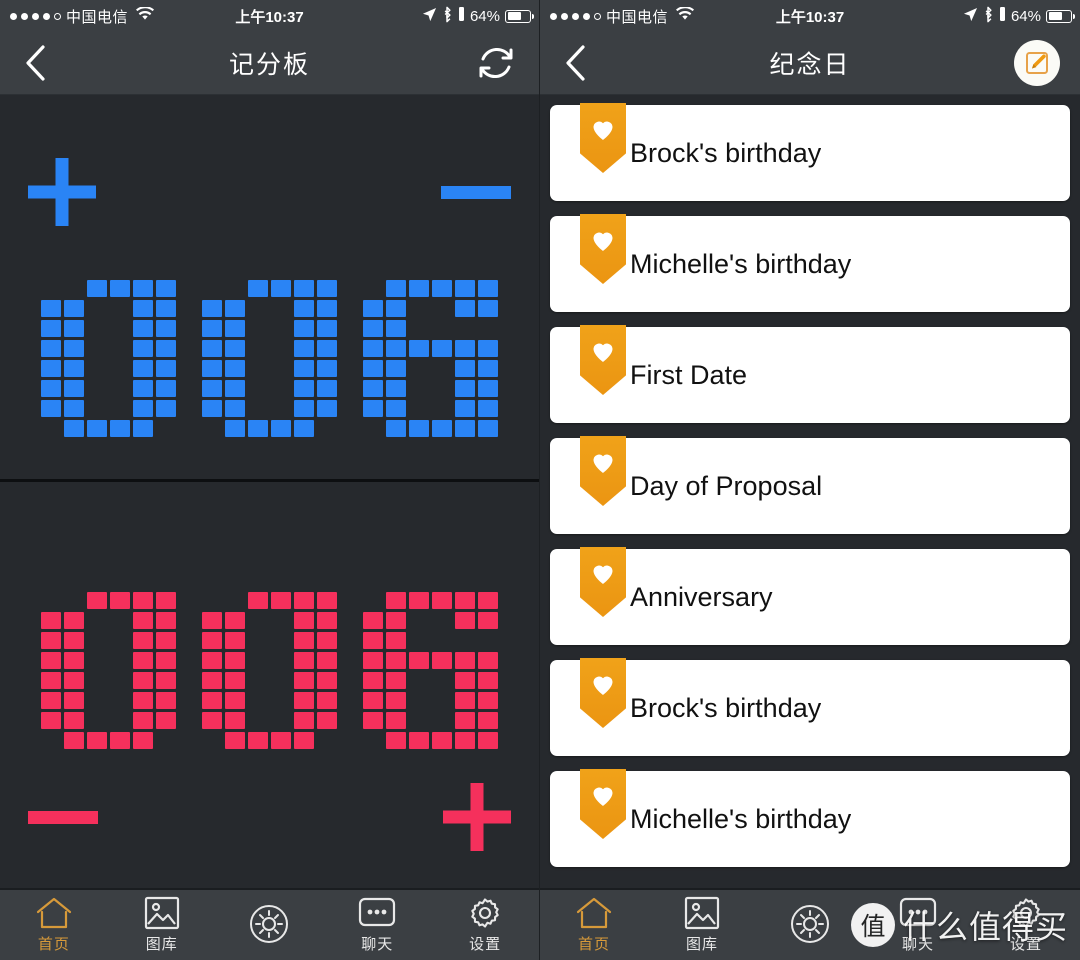 The width and height of the screenshot is (1080, 960). I want to click on anniversary-list-item: Anniversary, so click(810, 596).